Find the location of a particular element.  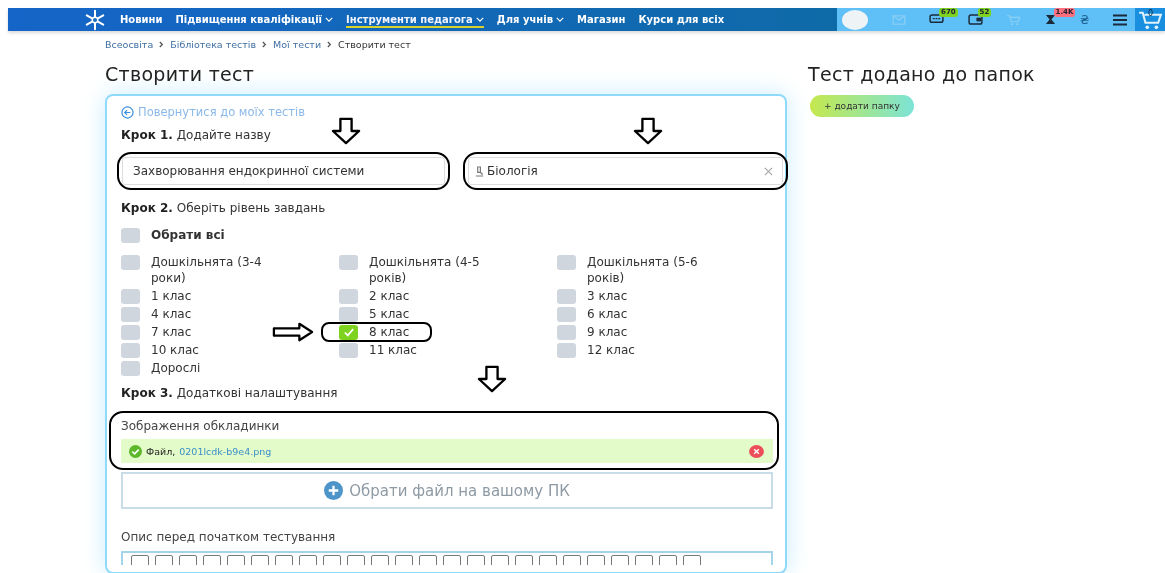

subject-select: Біологія is located at coordinates (625, 171).